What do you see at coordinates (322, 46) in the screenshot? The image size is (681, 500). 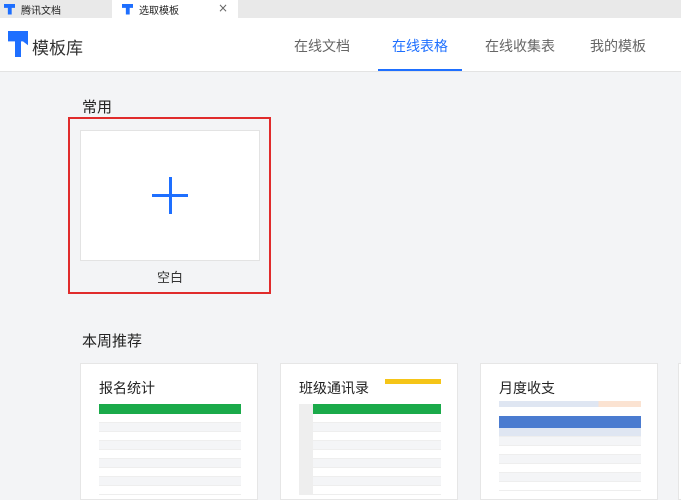 I see `nav-online-docs: 在线文档` at bounding box center [322, 46].